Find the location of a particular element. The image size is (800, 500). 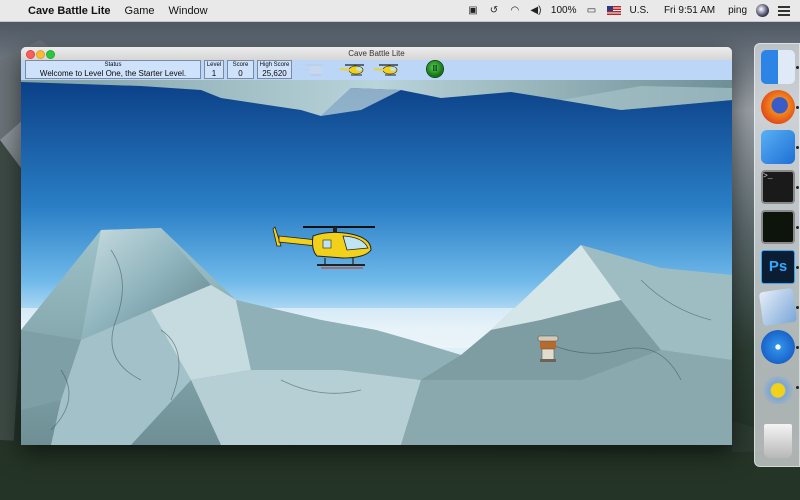

zoom-button is located at coordinates (50, 54).